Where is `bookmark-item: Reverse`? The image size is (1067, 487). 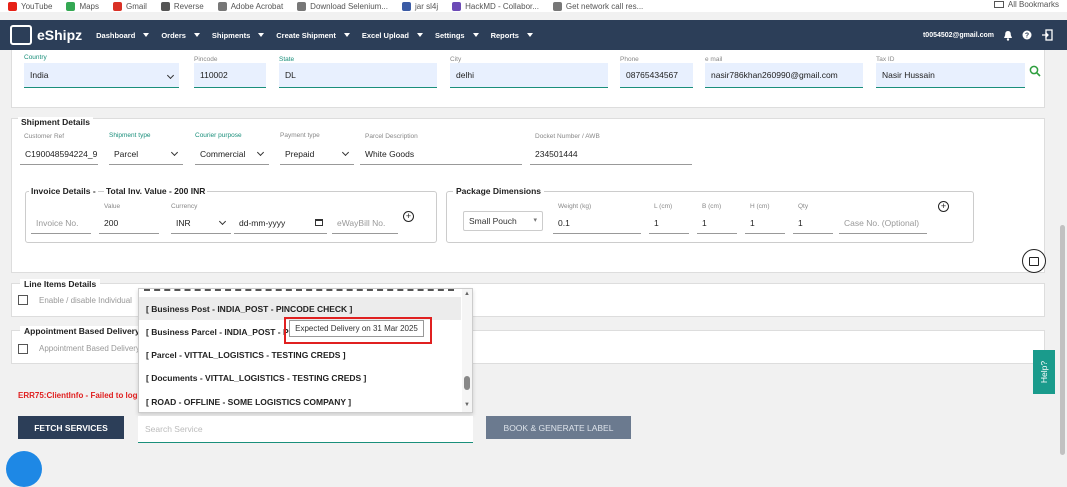 bookmark-item: Reverse is located at coordinates (182, 6).